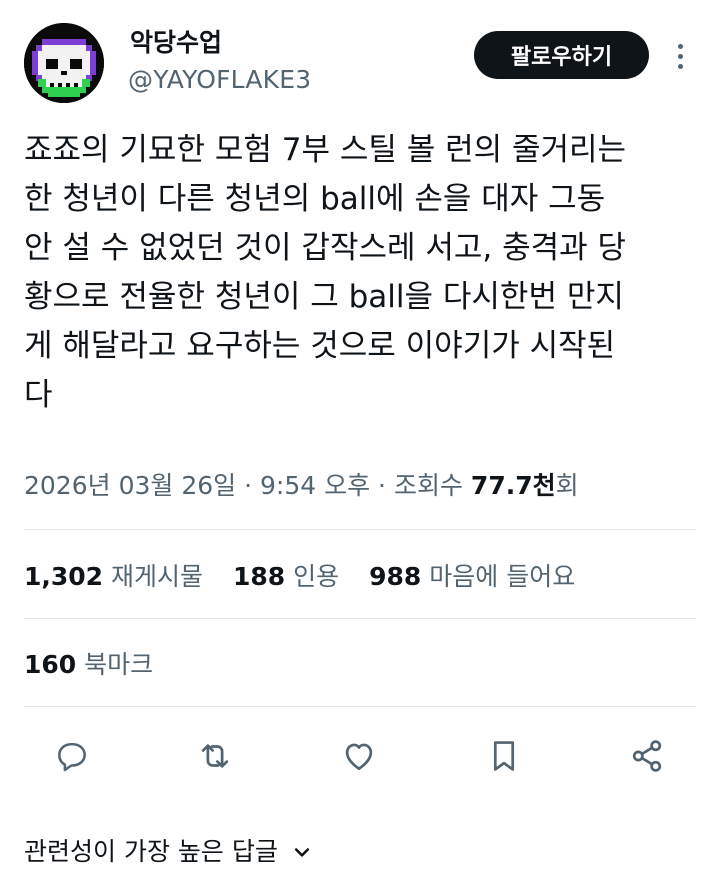  I want to click on views-count: 77.7천, so click(513, 485).